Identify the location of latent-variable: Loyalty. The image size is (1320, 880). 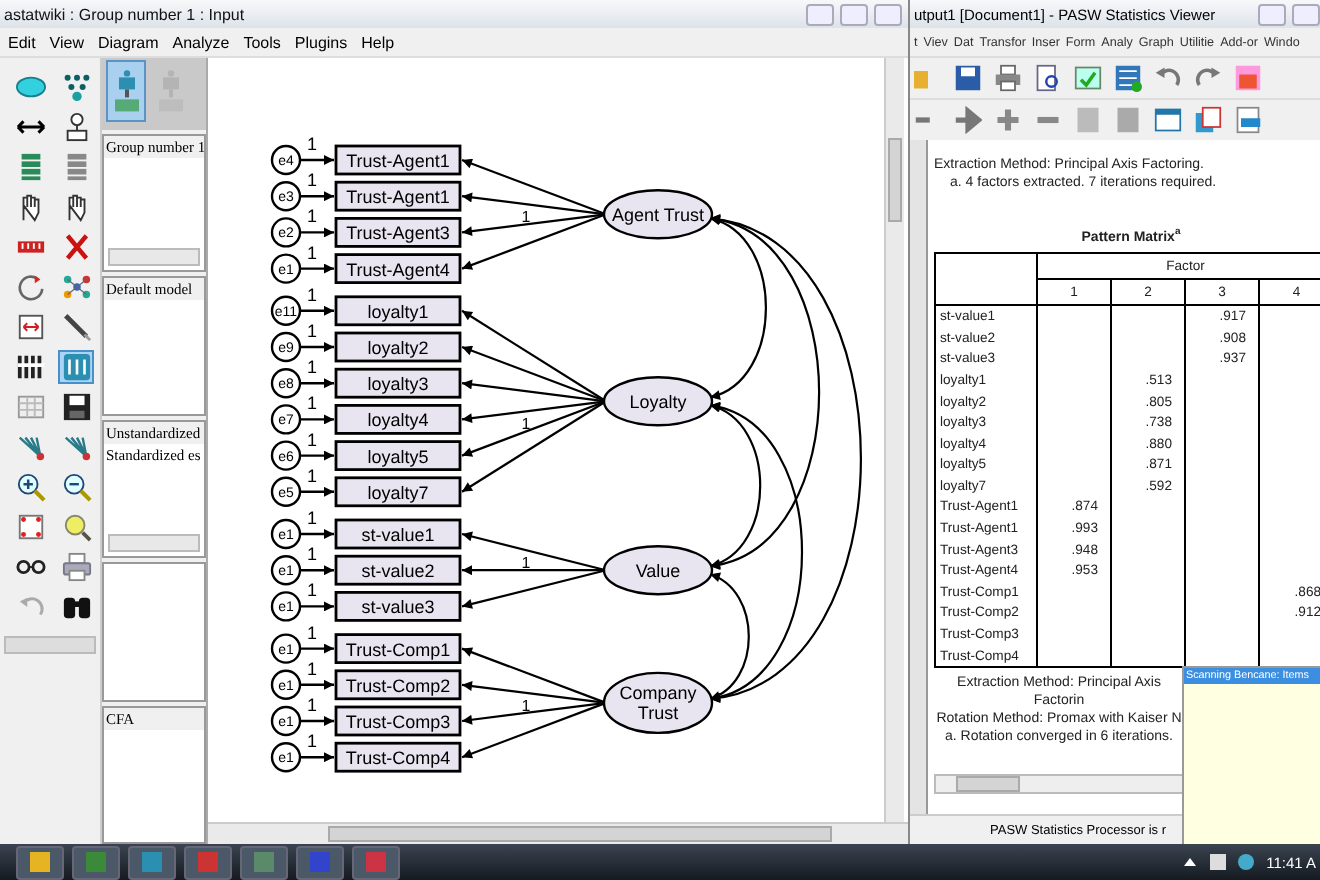
(658, 401).